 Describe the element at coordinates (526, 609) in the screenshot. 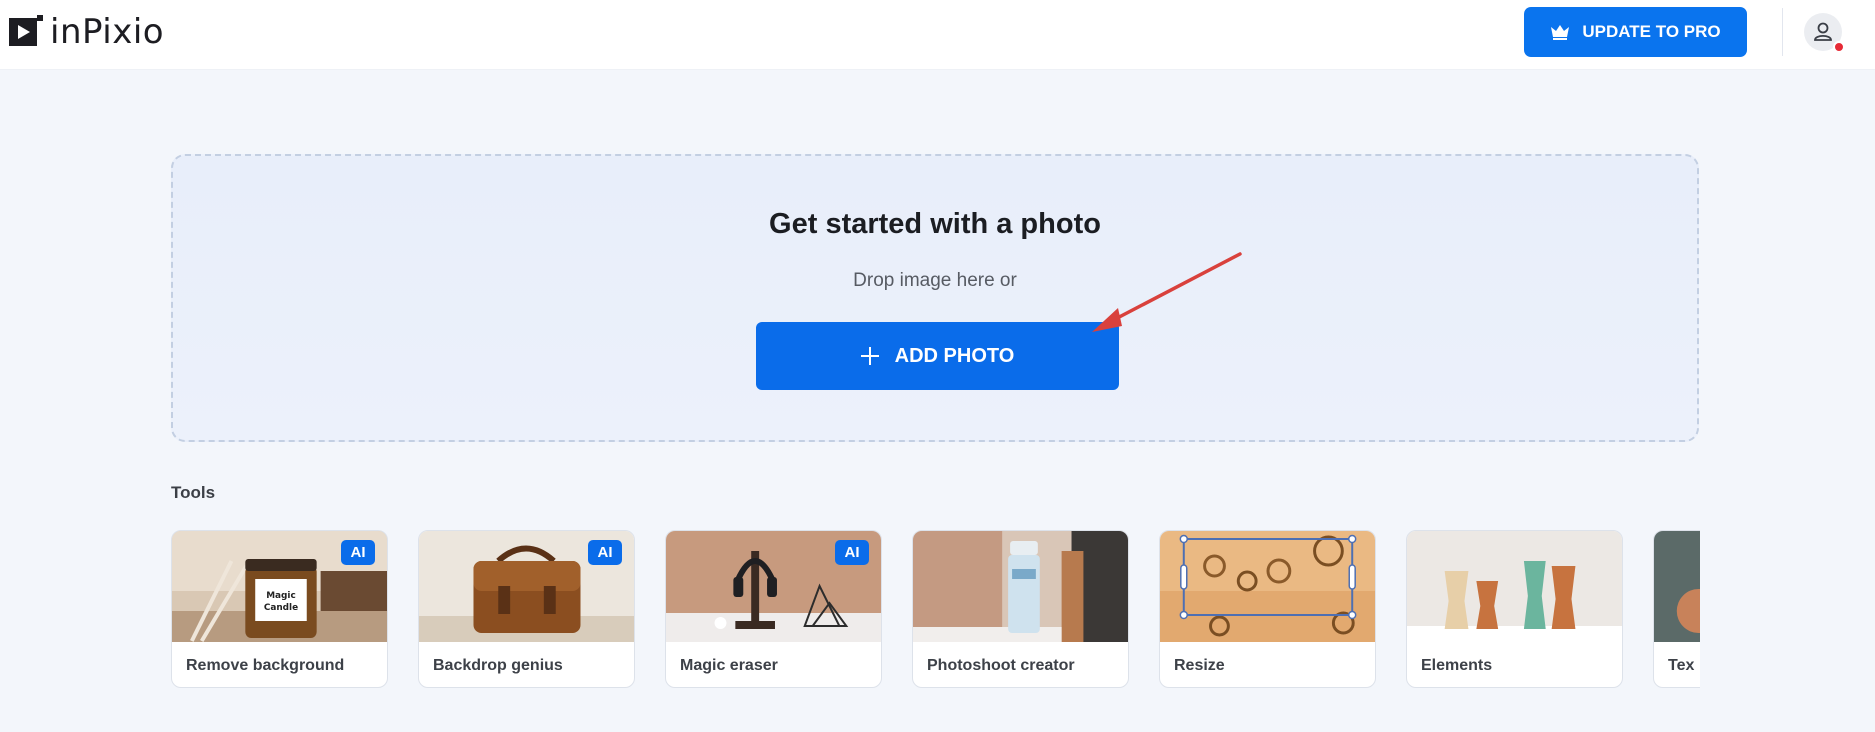

I see `tool-card-backdrop-genius: AI Backdrop genius` at that location.